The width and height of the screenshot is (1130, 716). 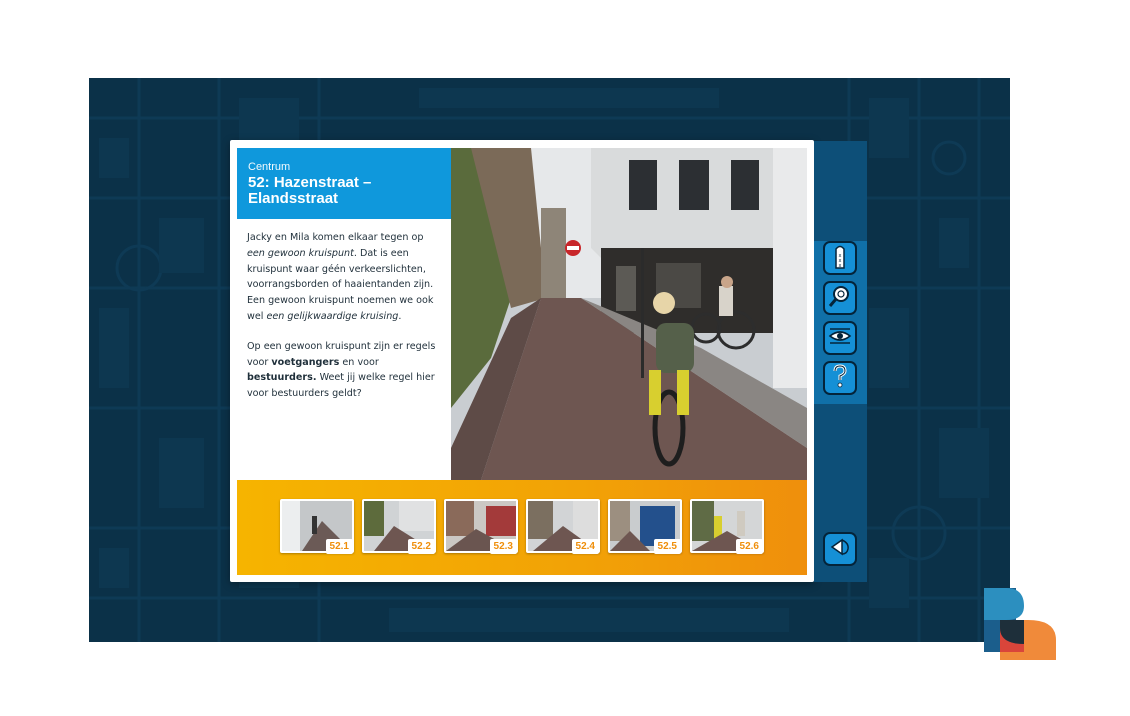 I want to click on thumbnail-52-1: 52.1, so click(x=317, y=526).